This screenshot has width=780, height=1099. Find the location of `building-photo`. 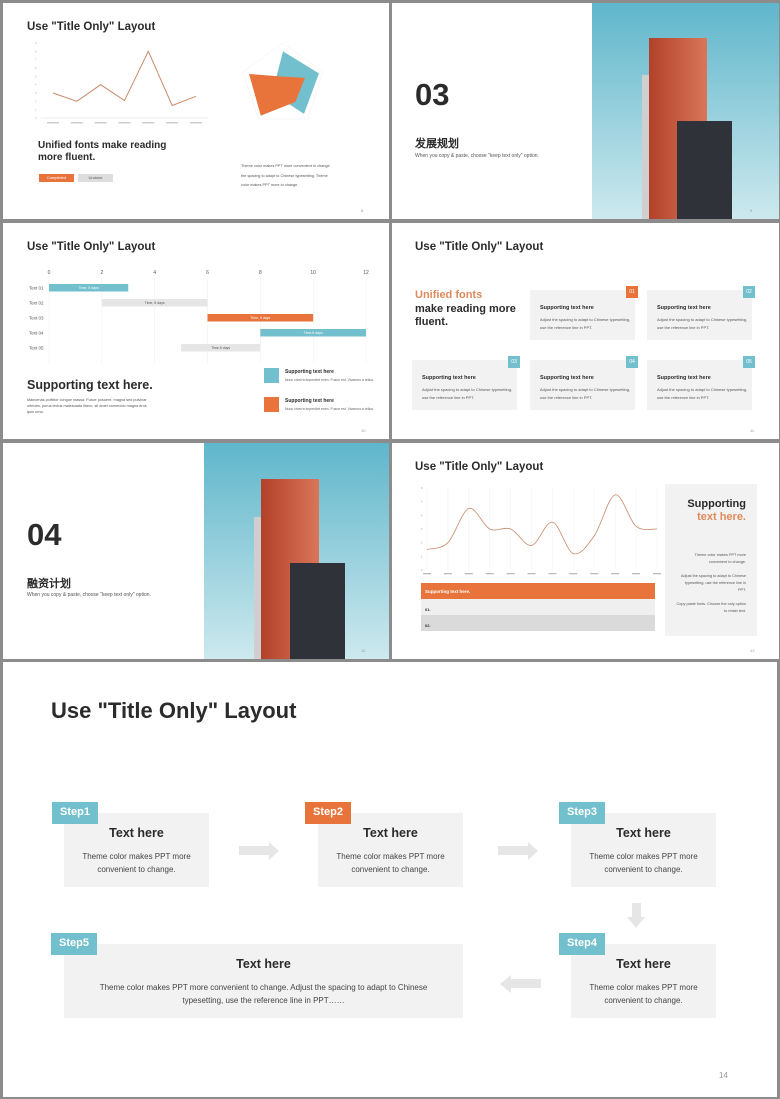

building-photo is located at coordinates (296, 551).